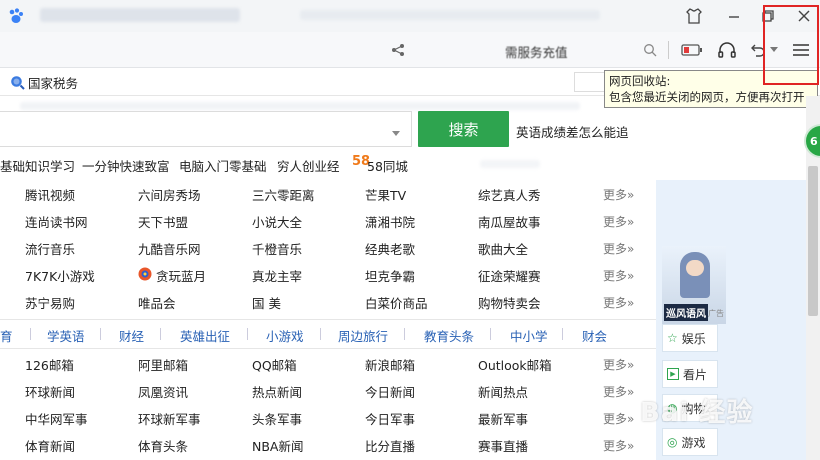 The width and height of the screenshot is (820, 460). What do you see at coordinates (398, 50) in the screenshot?
I see `share-icon` at bounding box center [398, 50].